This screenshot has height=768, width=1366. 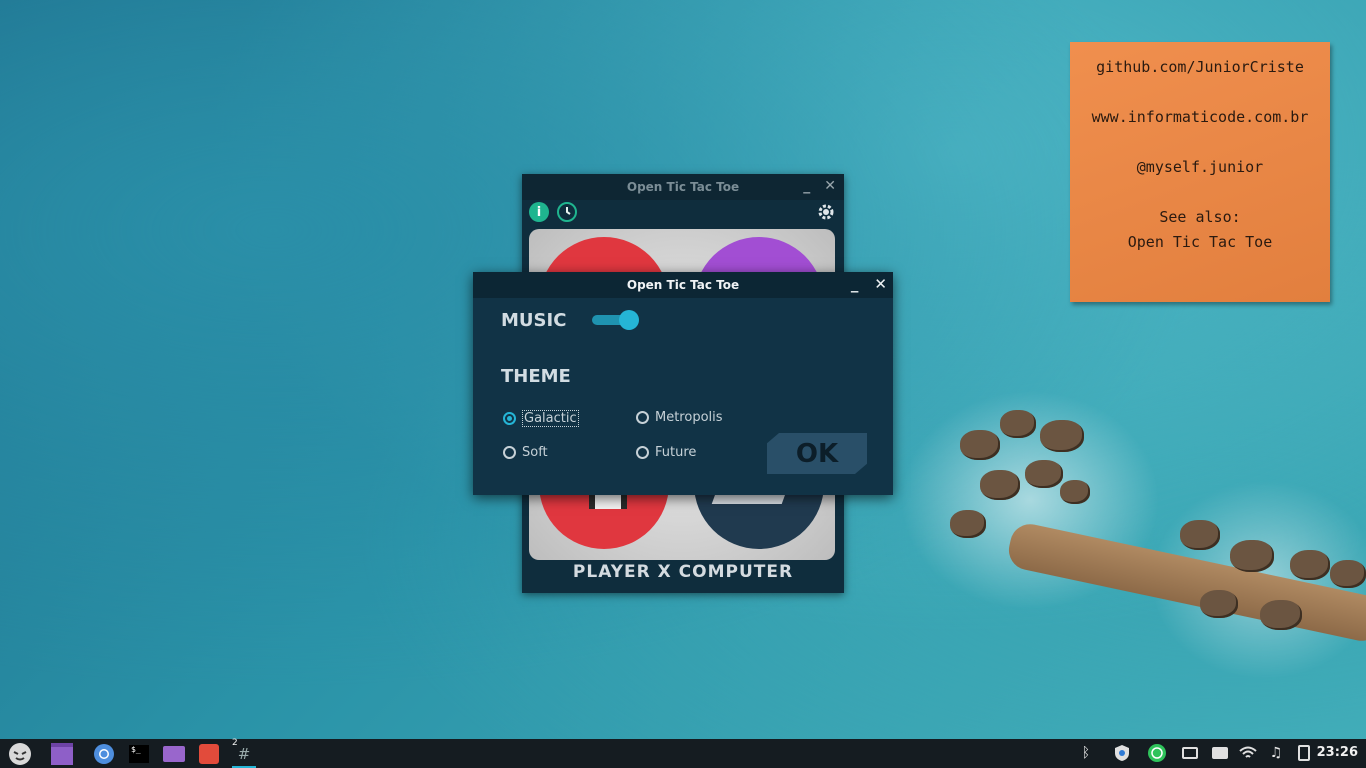 What do you see at coordinates (1200, 217) in the screenshot?
I see `note-line-see-also: See also:` at bounding box center [1200, 217].